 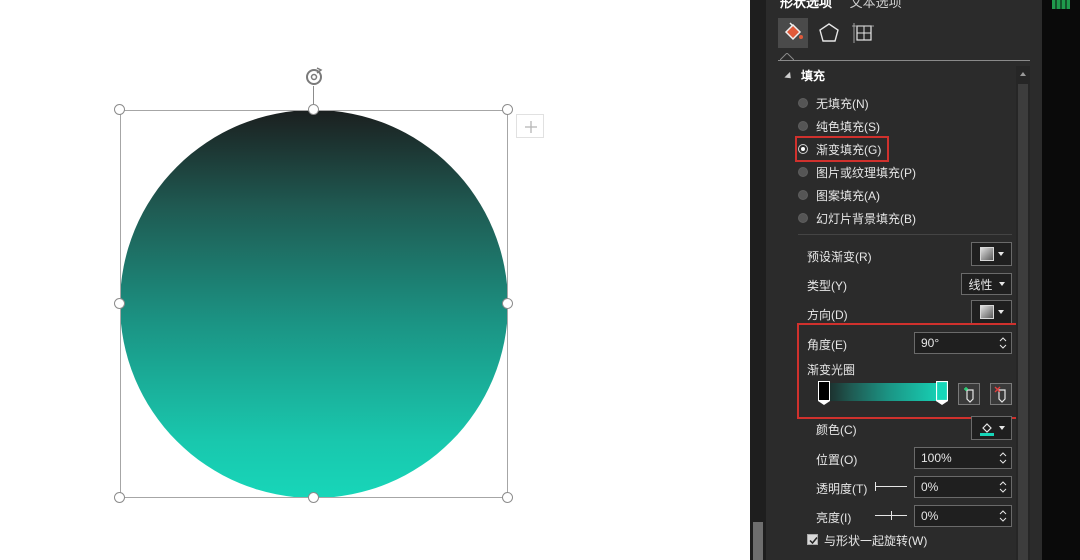 What do you see at coordinates (1061, 5) in the screenshot?
I see `spreadsheet-icon` at bounding box center [1061, 5].